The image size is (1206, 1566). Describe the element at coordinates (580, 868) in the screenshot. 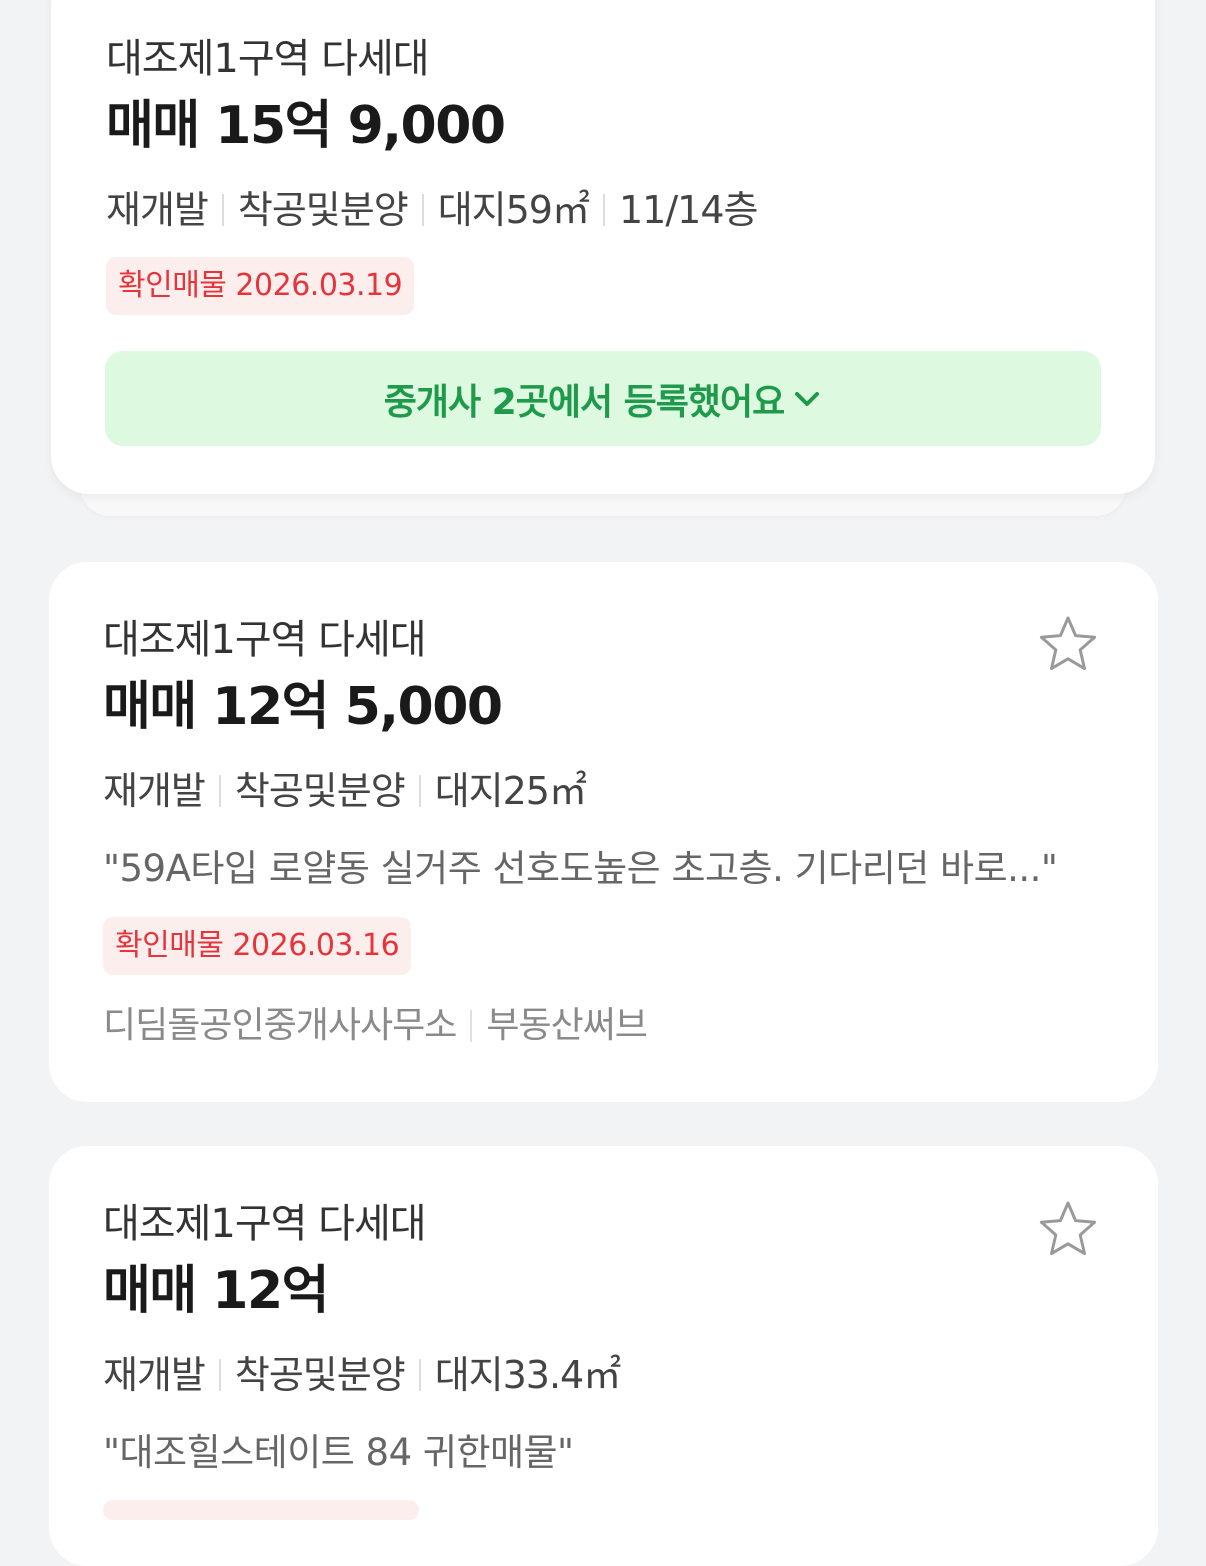

I see `listing-description: "59A타입 로얄동 실거주 선호도높은 초고층. 기다리던 바로..."` at that location.